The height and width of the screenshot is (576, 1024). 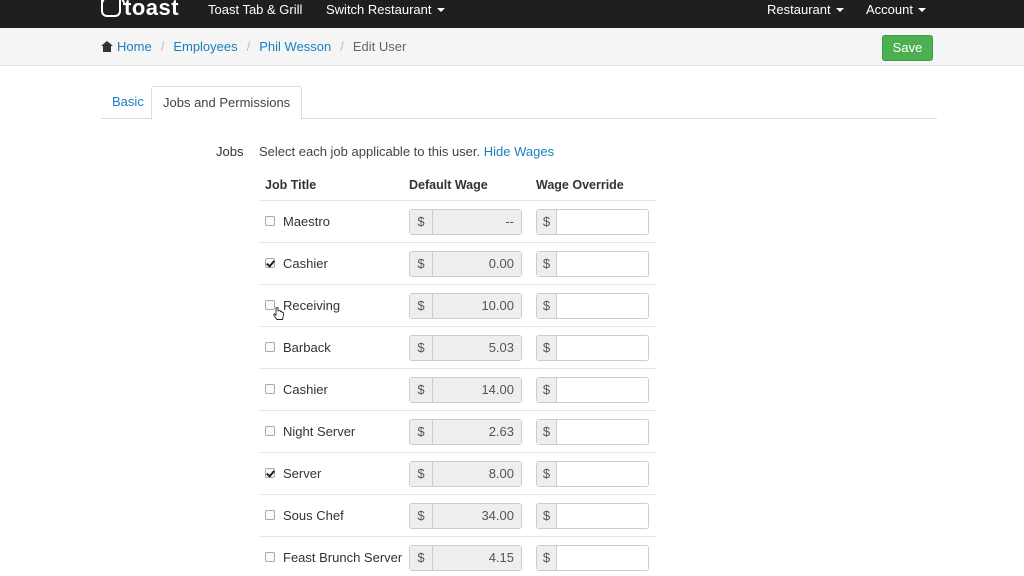 I want to click on job-row: Cashier $0.00 $, so click(x=457, y=264).